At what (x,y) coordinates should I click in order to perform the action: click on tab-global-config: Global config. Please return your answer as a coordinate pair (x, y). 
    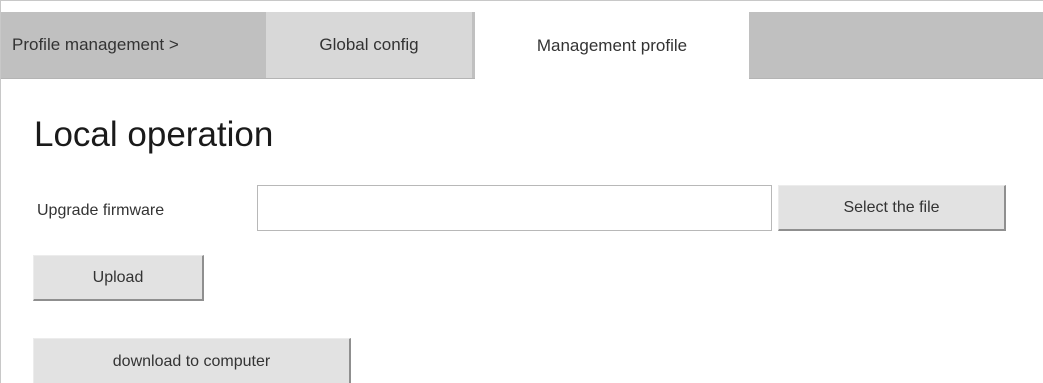
    Looking at the image, I should click on (369, 45).